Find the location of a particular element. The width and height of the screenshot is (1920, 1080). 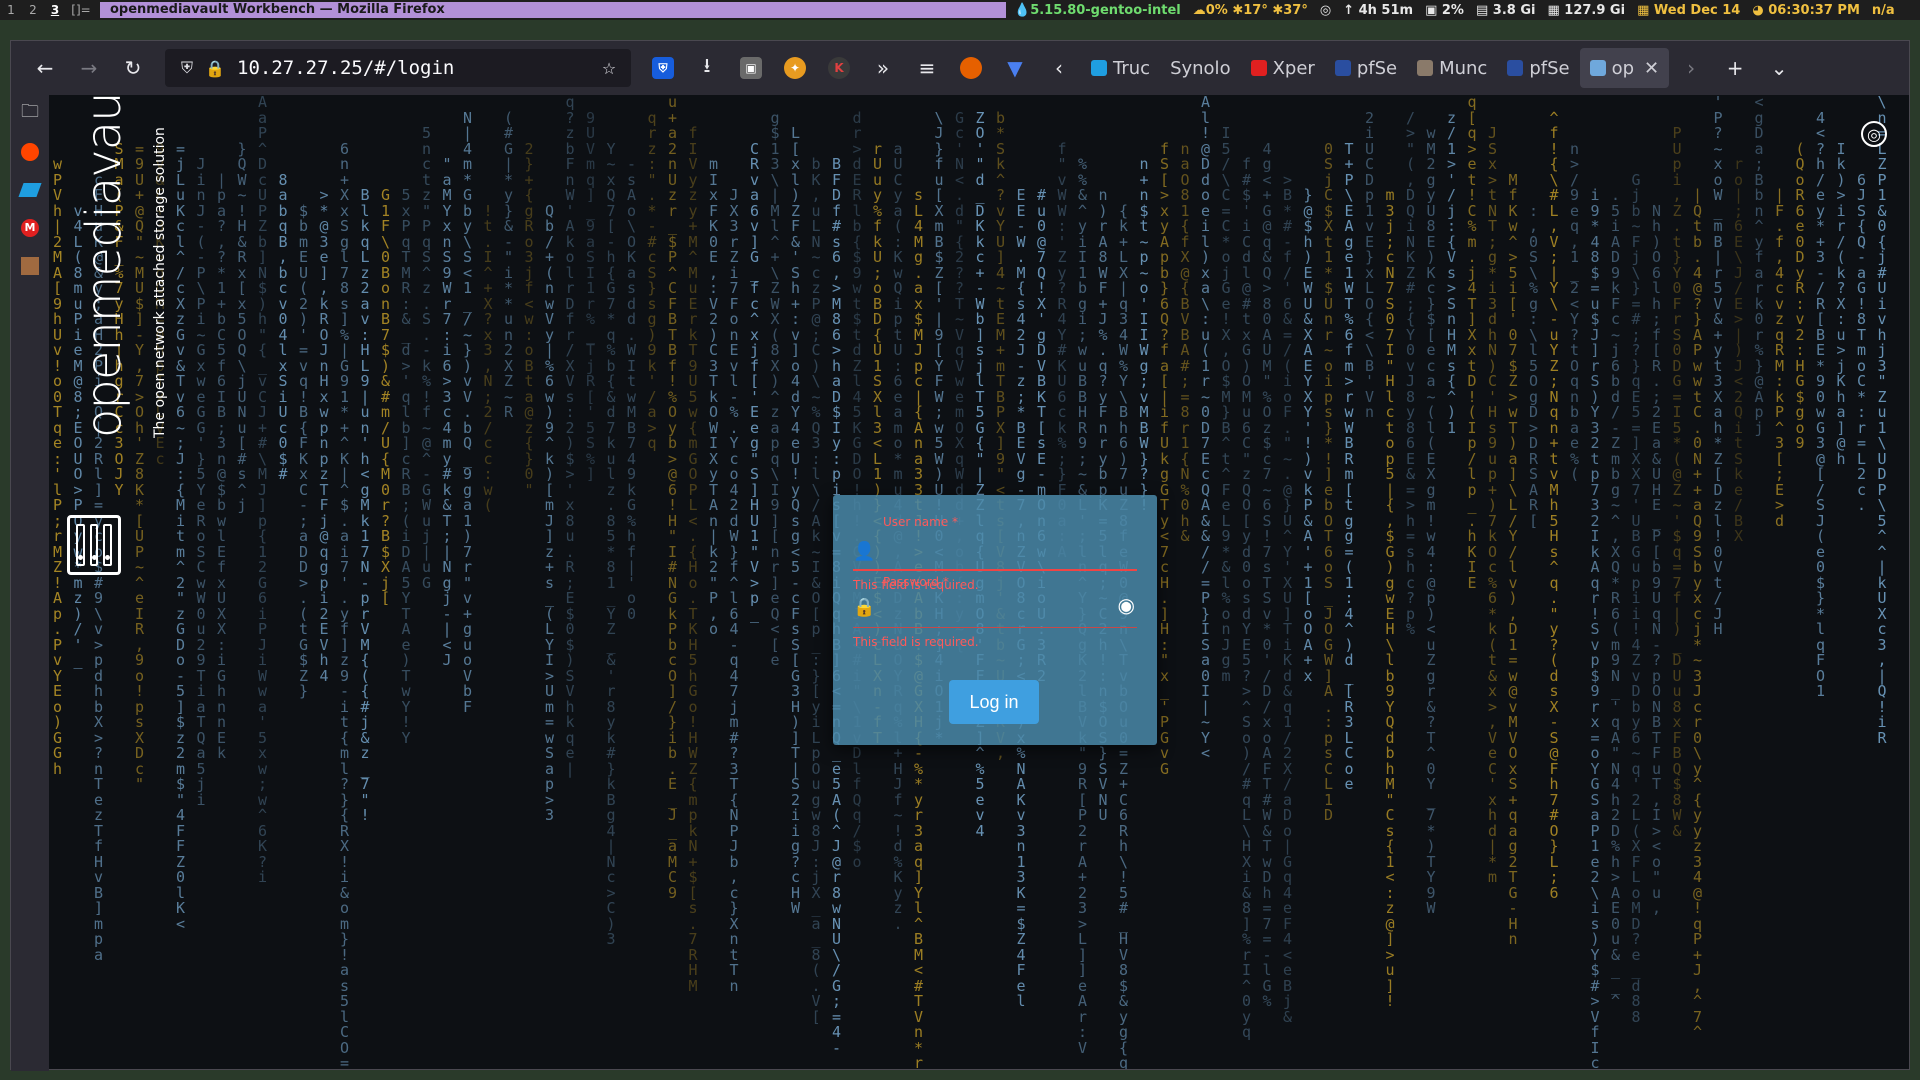

tab-label: Xper is located at coordinates (1293, 68).